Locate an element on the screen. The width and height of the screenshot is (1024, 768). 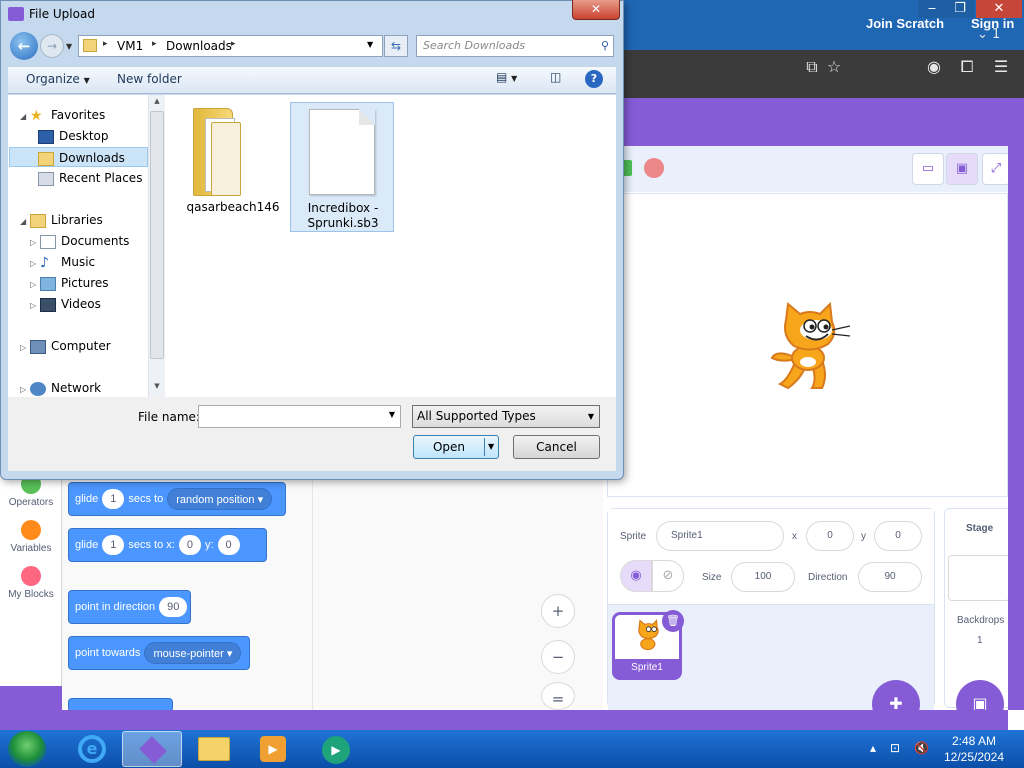
system-clock: 2:48 AM 12/25/2024 is located at coordinates (974, 749).